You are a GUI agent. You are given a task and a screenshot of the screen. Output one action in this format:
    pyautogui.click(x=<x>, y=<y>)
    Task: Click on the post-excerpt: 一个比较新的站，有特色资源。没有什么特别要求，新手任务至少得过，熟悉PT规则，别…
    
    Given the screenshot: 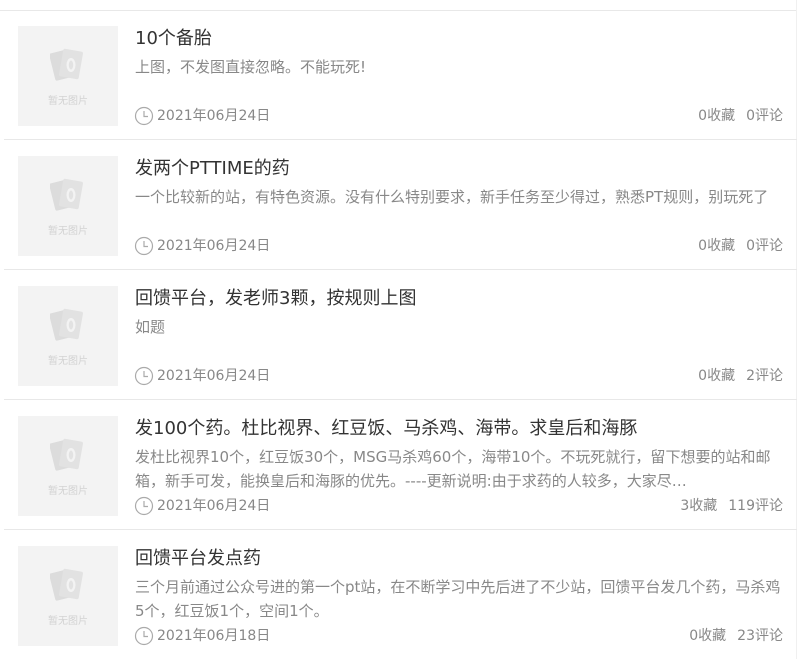 What is the action you would take?
    pyautogui.click(x=452, y=197)
    